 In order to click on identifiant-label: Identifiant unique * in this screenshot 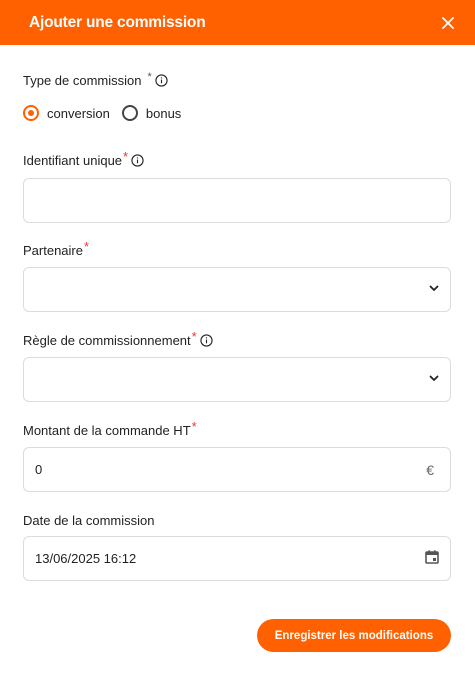, I will do `click(83, 158)`.